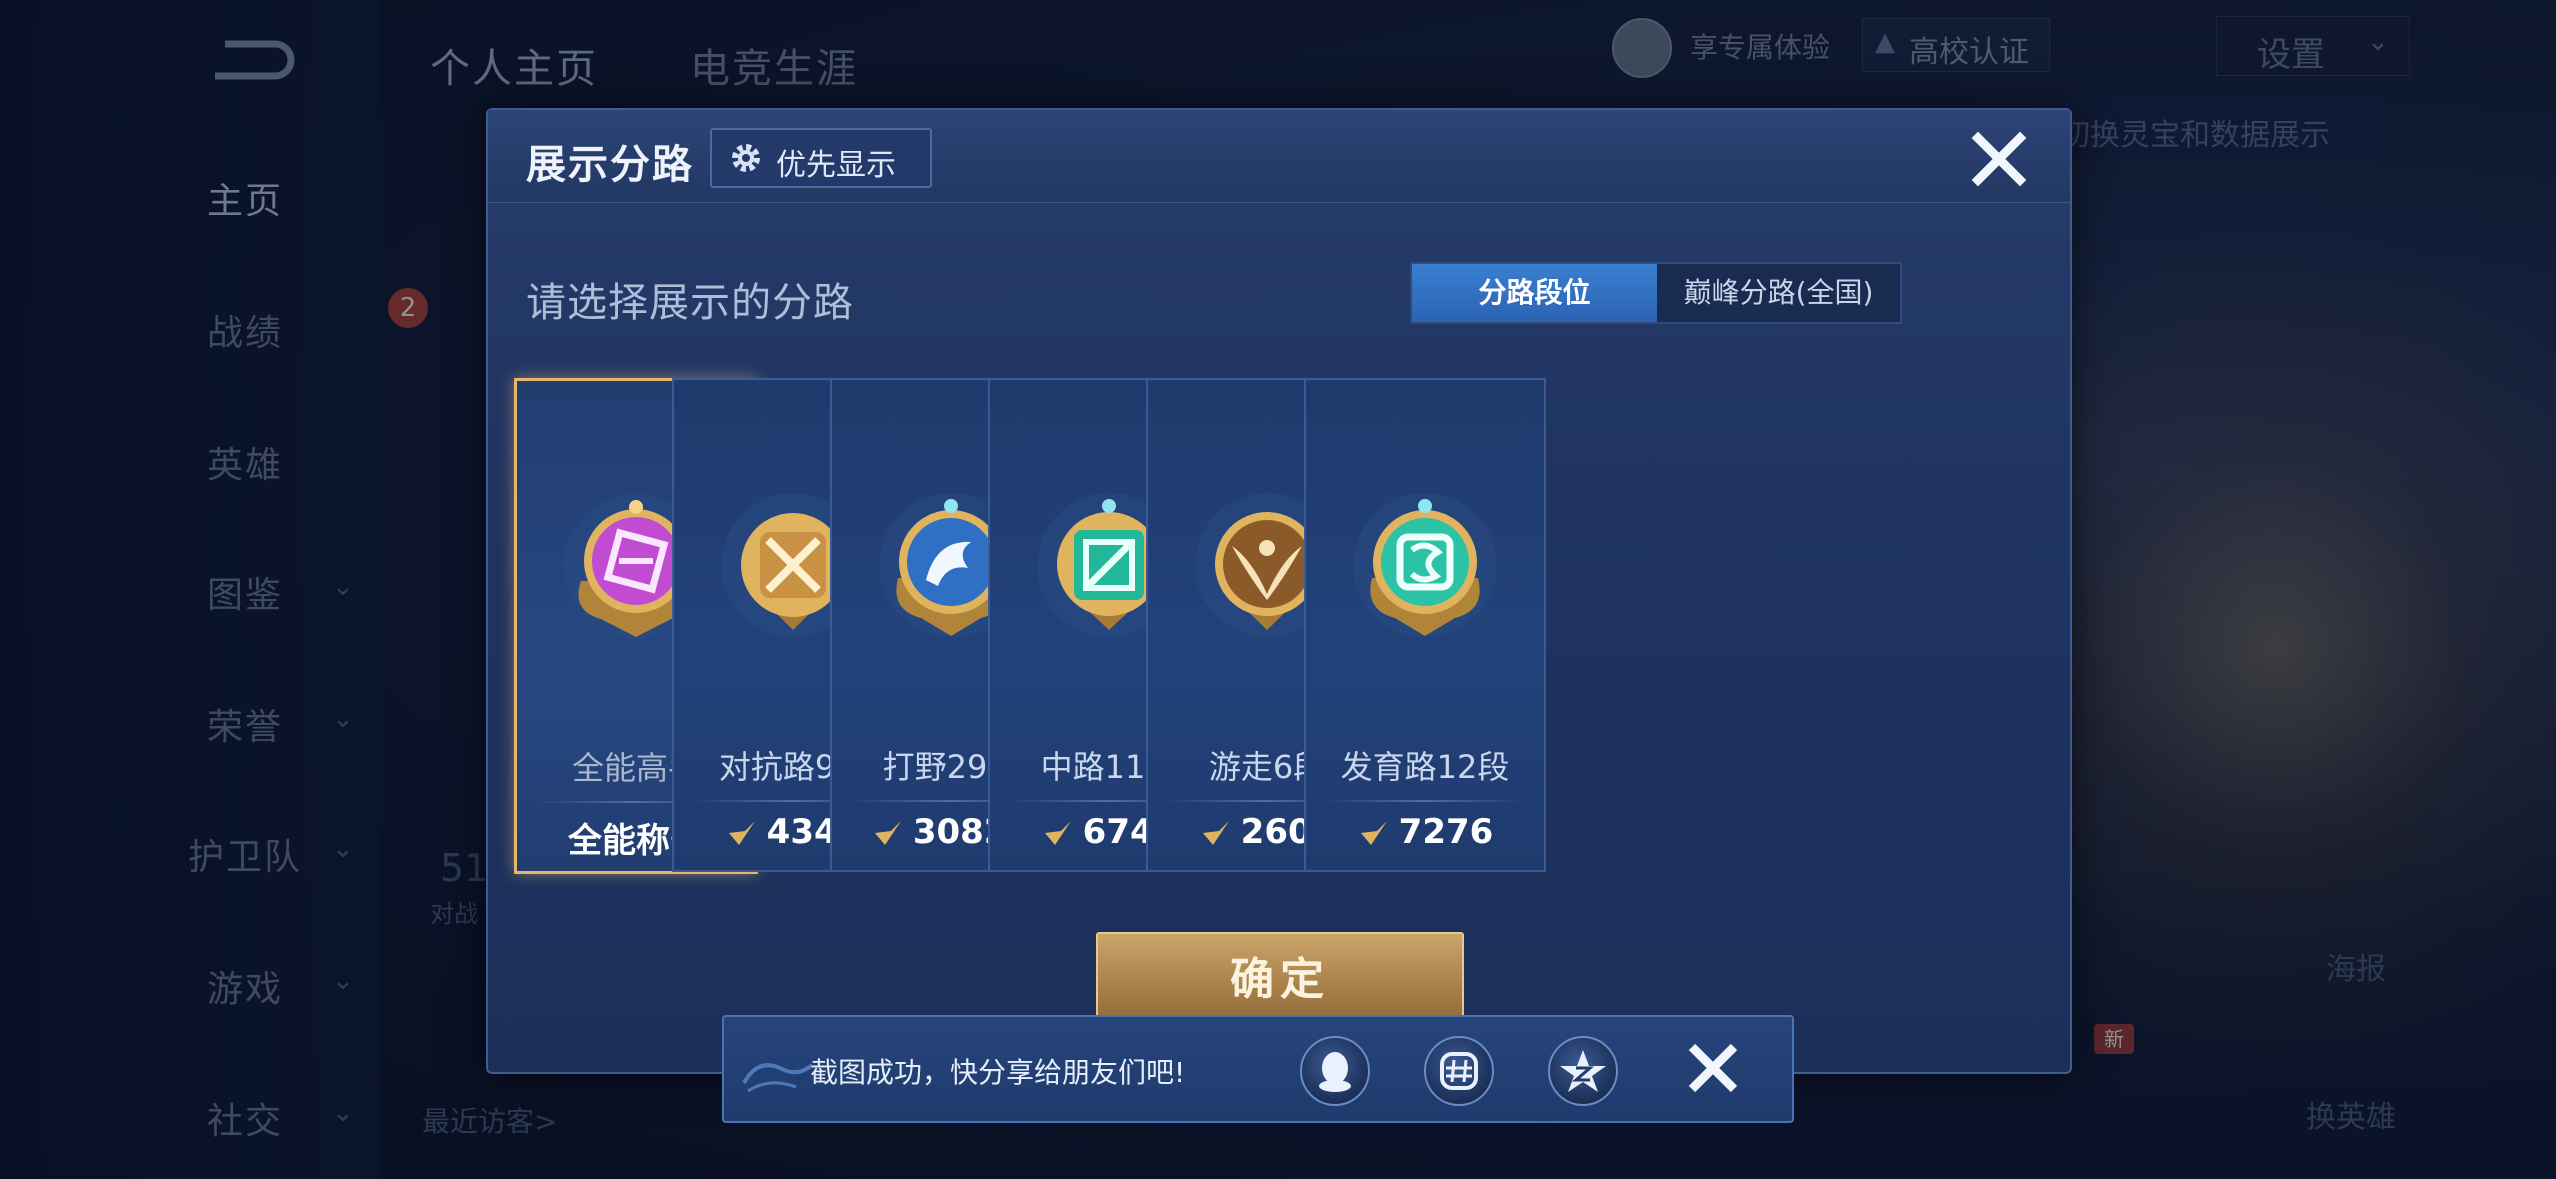 This screenshot has width=2556, height=1179. What do you see at coordinates (746, 158) in the screenshot?
I see `gear-icon` at bounding box center [746, 158].